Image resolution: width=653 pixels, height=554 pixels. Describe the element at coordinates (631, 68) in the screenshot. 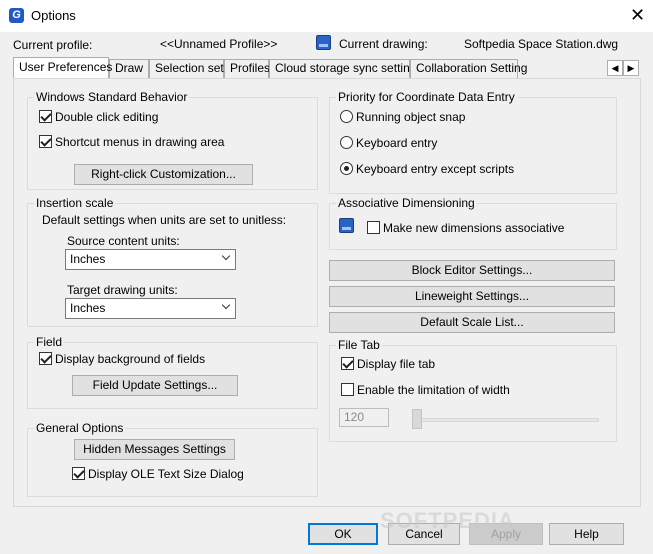

I see `tab-scroll-right-icon: ▶` at that location.